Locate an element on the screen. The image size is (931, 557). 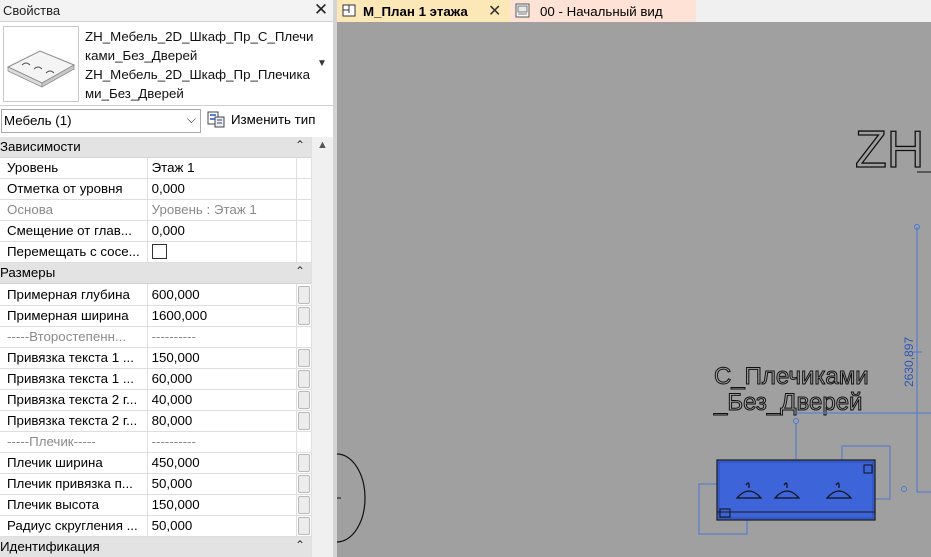
property-row: -----Плечик----- ---------- is located at coordinates (155, 442).